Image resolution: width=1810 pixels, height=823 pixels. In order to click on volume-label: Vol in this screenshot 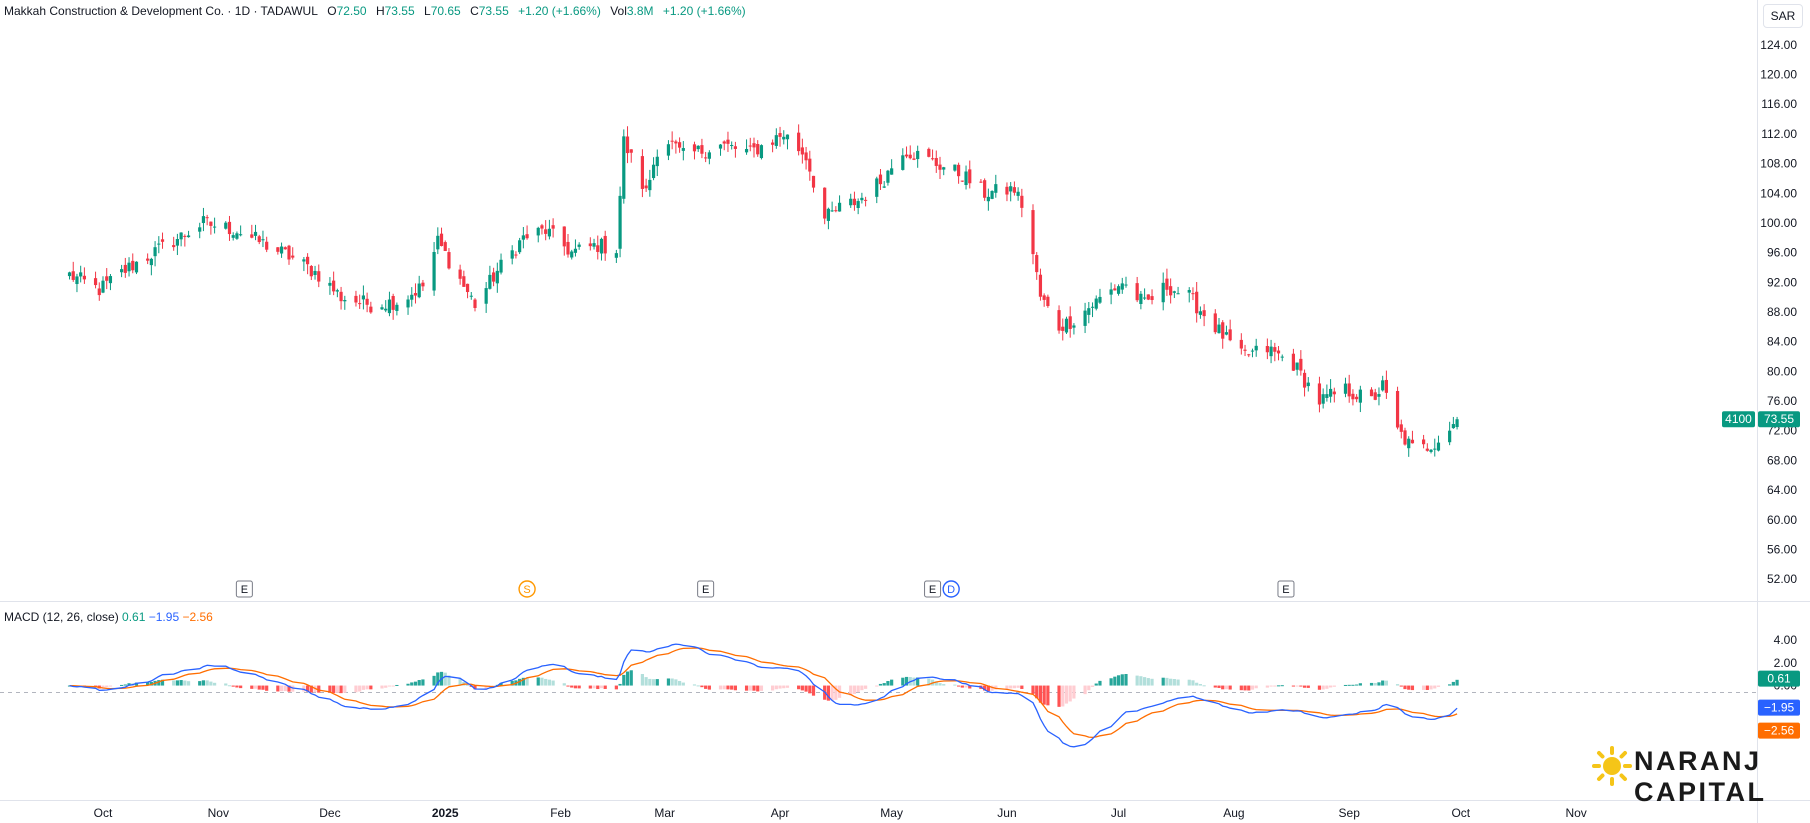, I will do `click(618, 11)`.